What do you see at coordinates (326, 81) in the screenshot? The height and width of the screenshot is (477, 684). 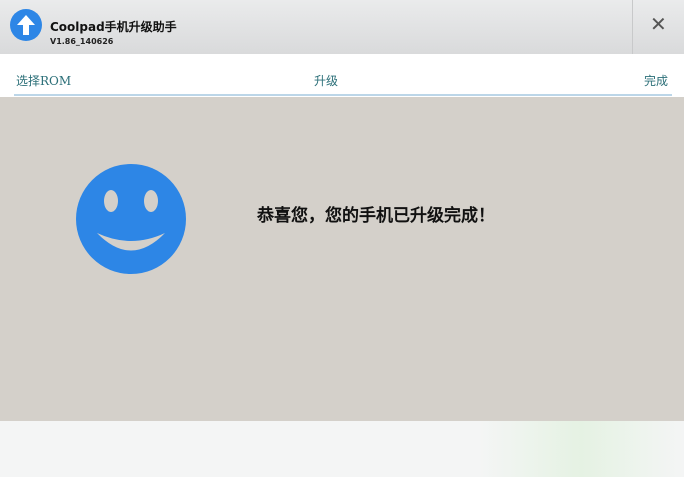 I see `step-upgrade: 升级` at bounding box center [326, 81].